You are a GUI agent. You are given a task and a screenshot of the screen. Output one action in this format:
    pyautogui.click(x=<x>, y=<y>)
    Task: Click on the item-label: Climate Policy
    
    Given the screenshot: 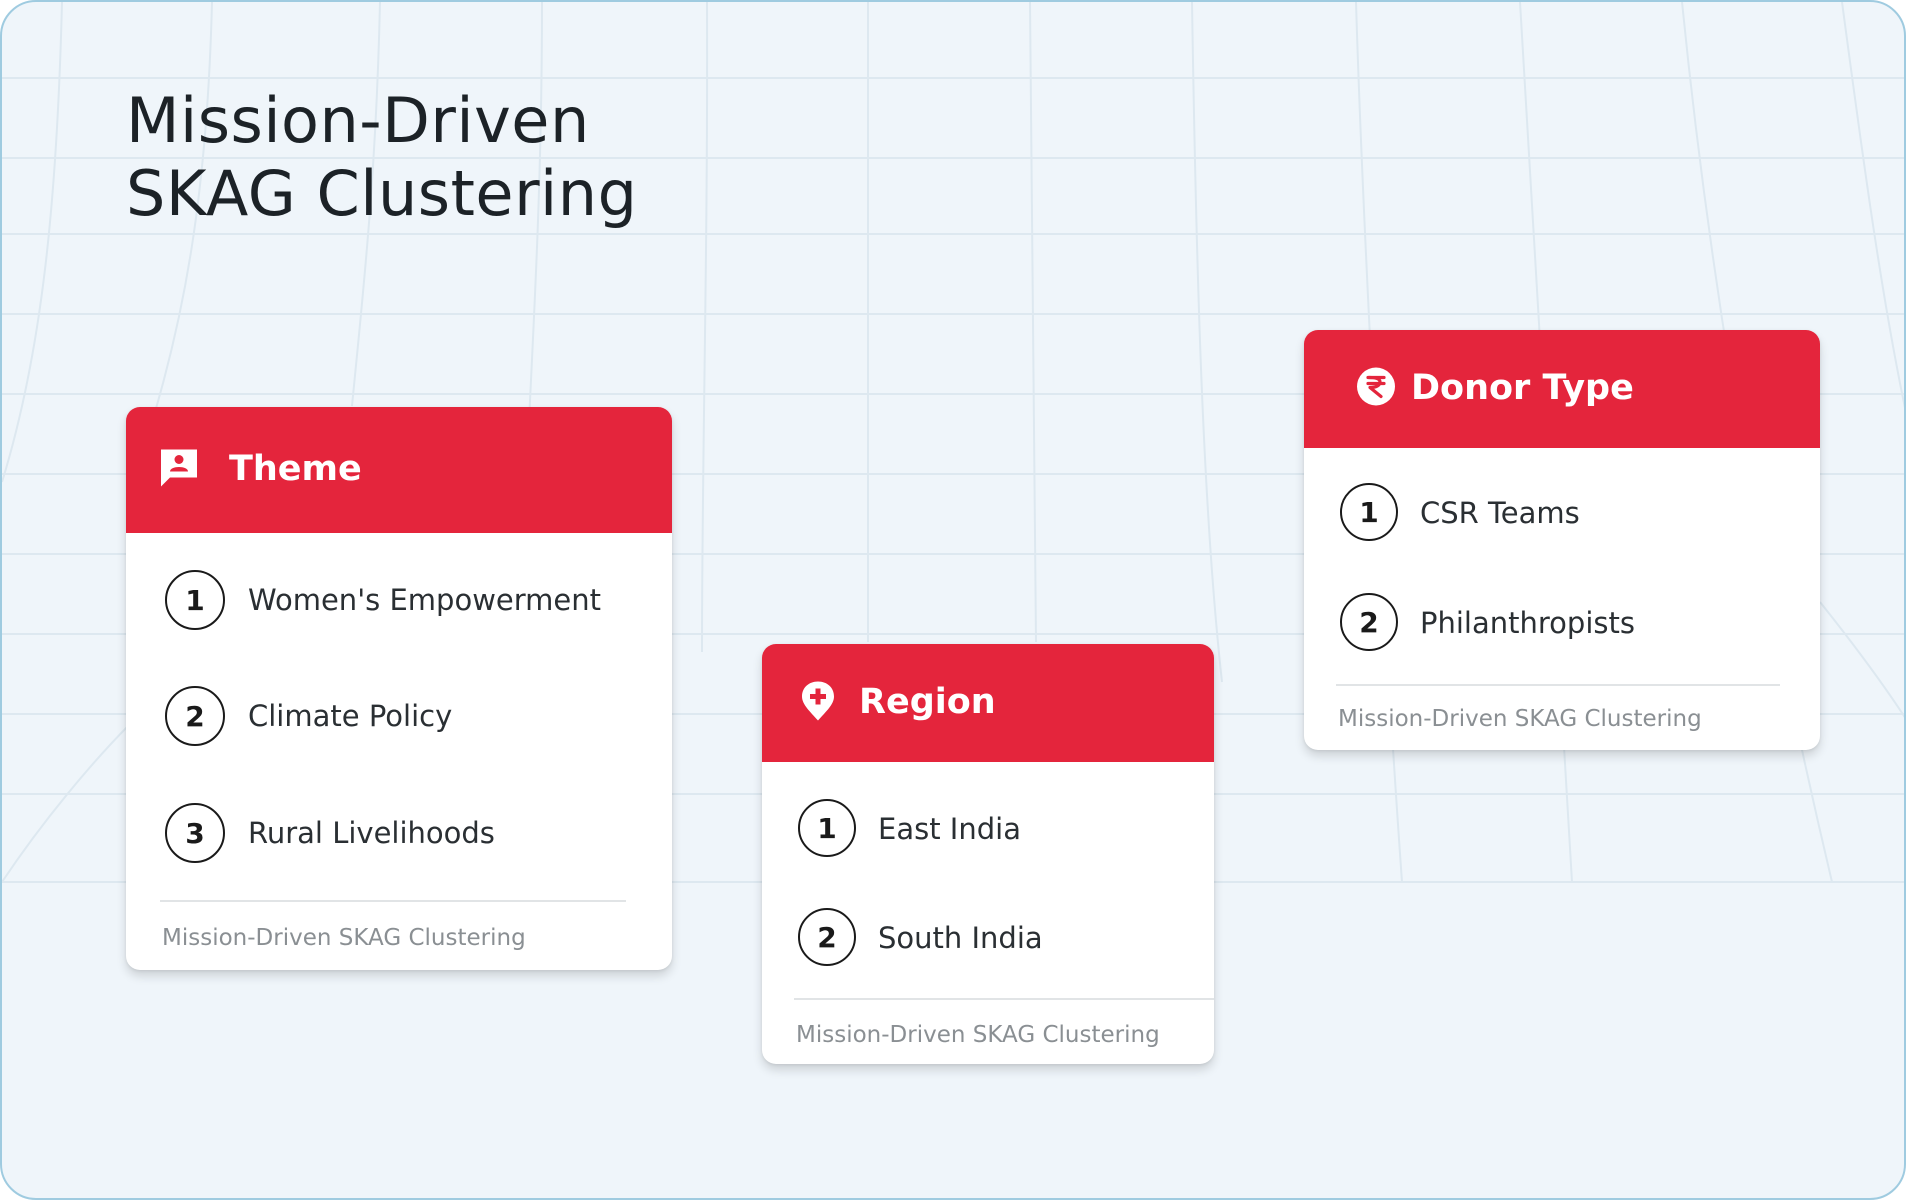 What is the action you would take?
    pyautogui.click(x=350, y=716)
    